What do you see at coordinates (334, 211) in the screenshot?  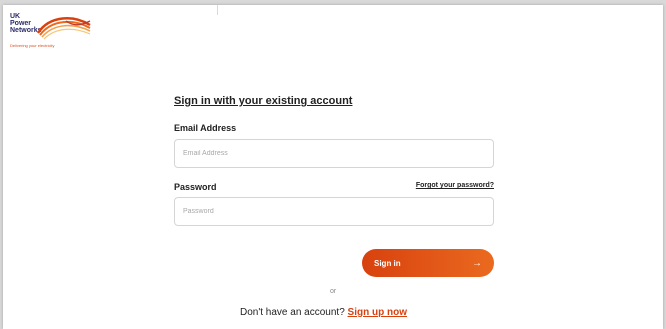 I see `password-field` at bounding box center [334, 211].